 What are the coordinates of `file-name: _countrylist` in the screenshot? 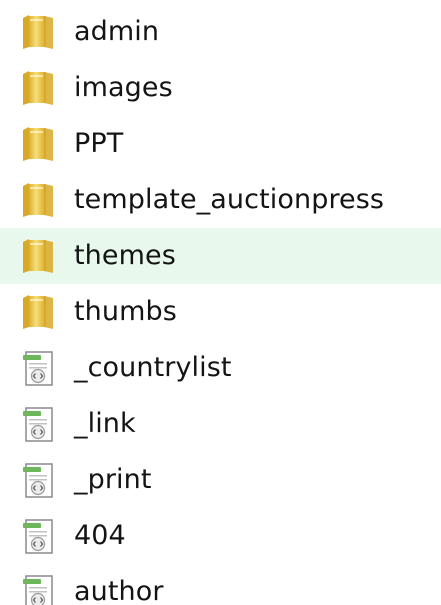 It's located at (153, 367).